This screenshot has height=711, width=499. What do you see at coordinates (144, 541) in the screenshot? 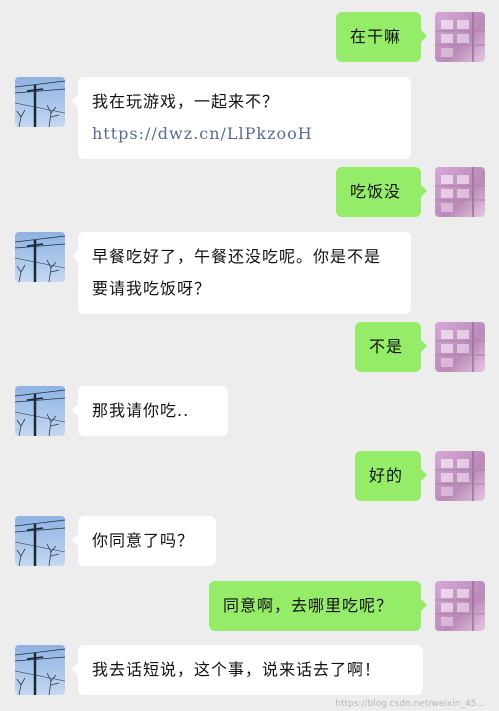
I see `message-bubble: 你同意了吗？` at bounding box center [144, 541].